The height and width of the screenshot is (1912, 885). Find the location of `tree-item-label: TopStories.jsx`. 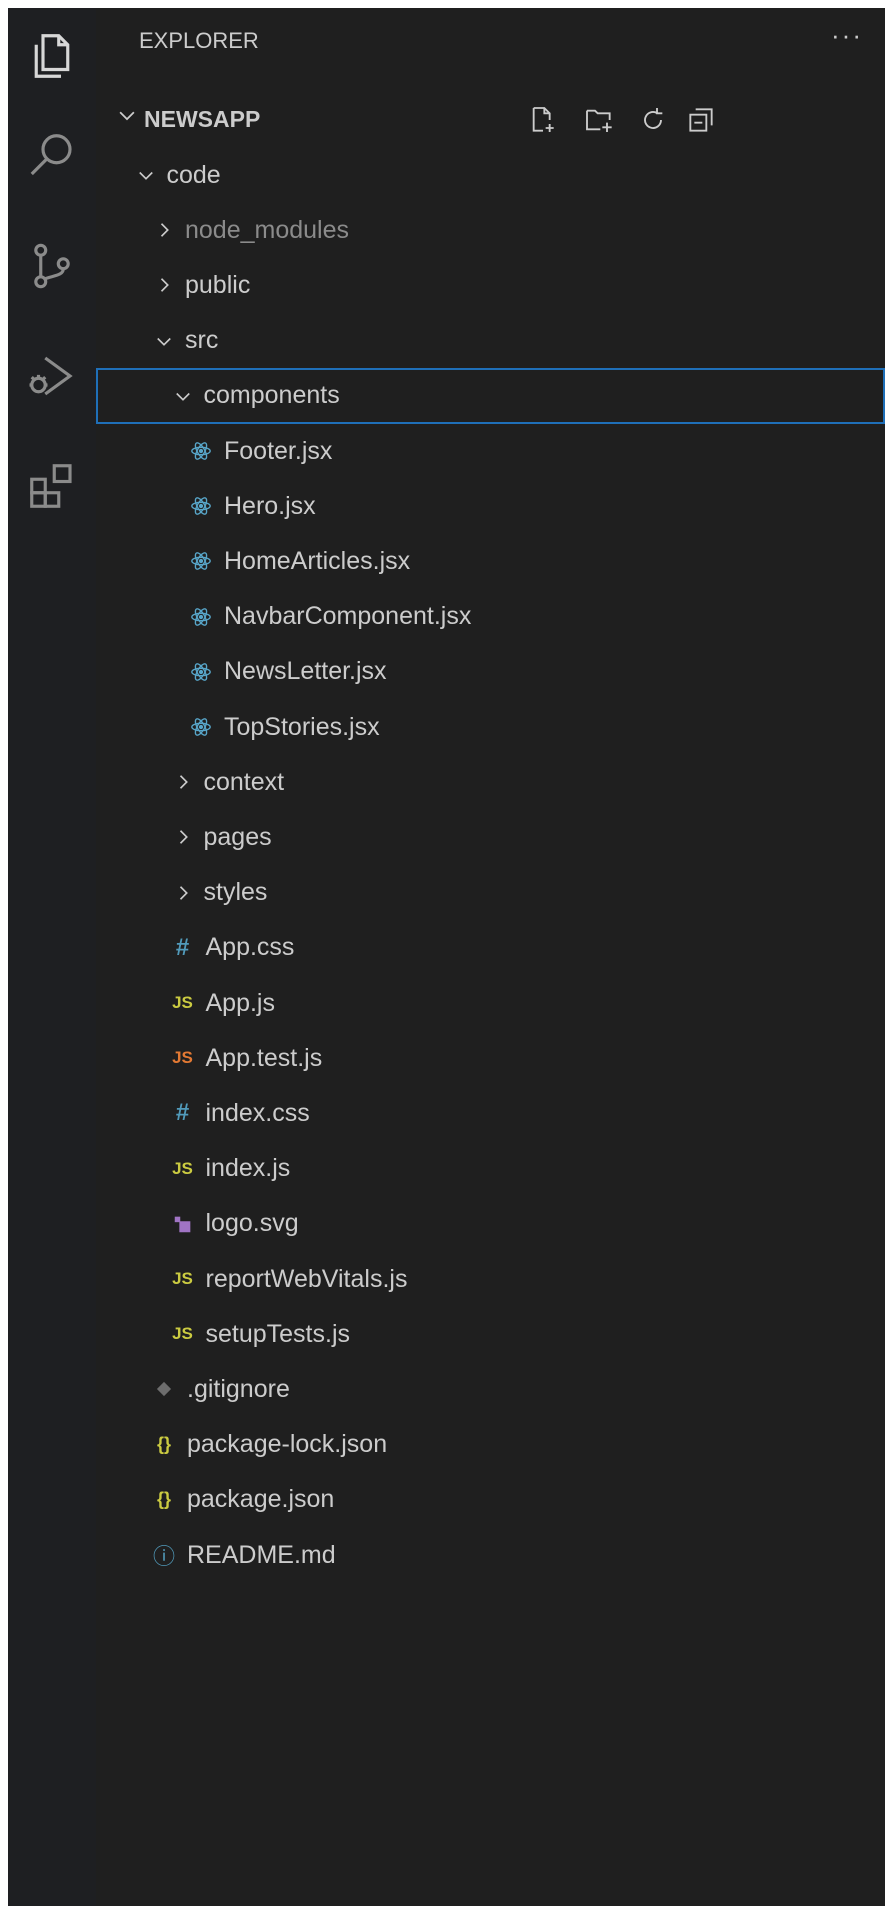

tree-item-label: TopStories.jsx is located at coordinates (302, 726).